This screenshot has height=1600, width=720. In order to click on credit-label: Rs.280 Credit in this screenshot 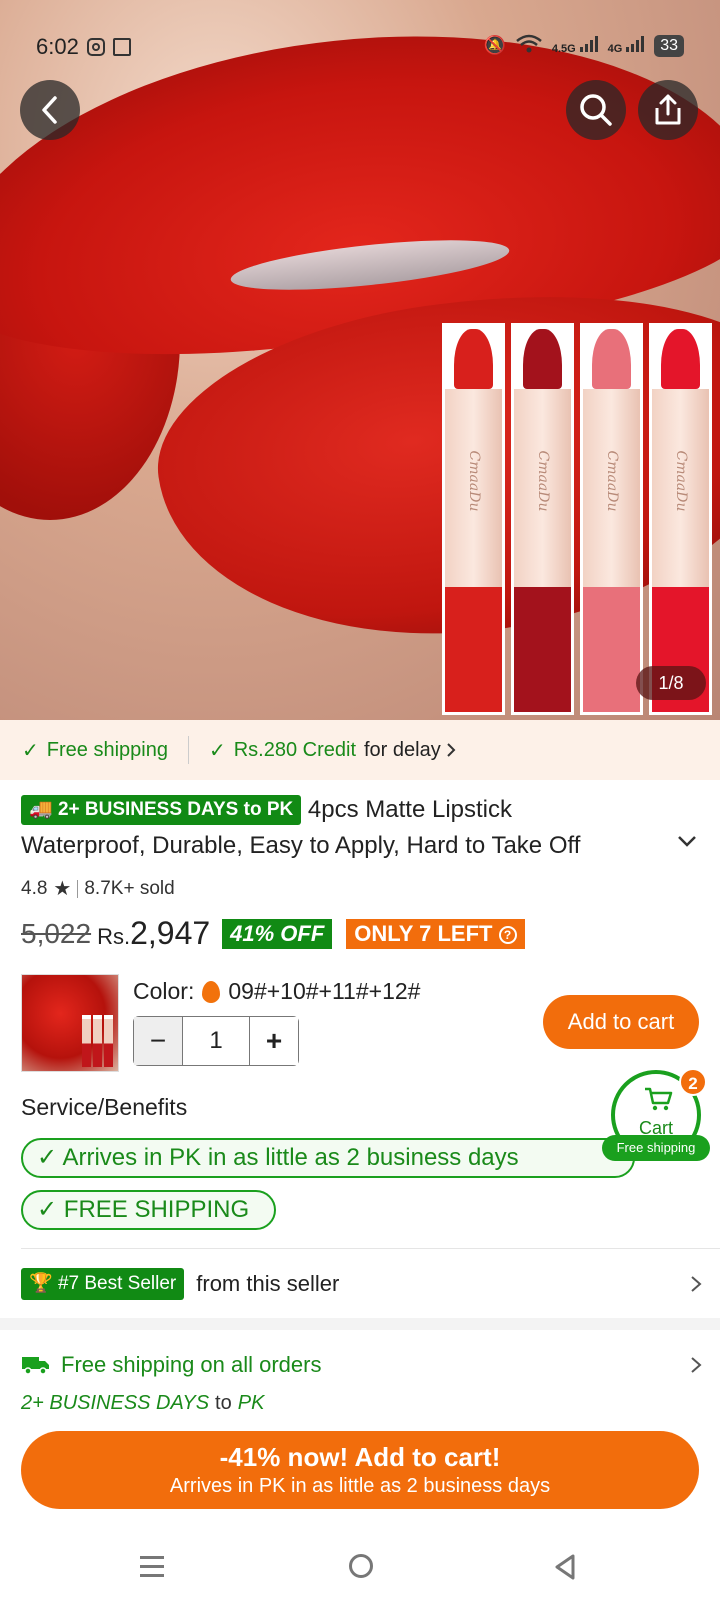, I will do `click(294, 749)`.